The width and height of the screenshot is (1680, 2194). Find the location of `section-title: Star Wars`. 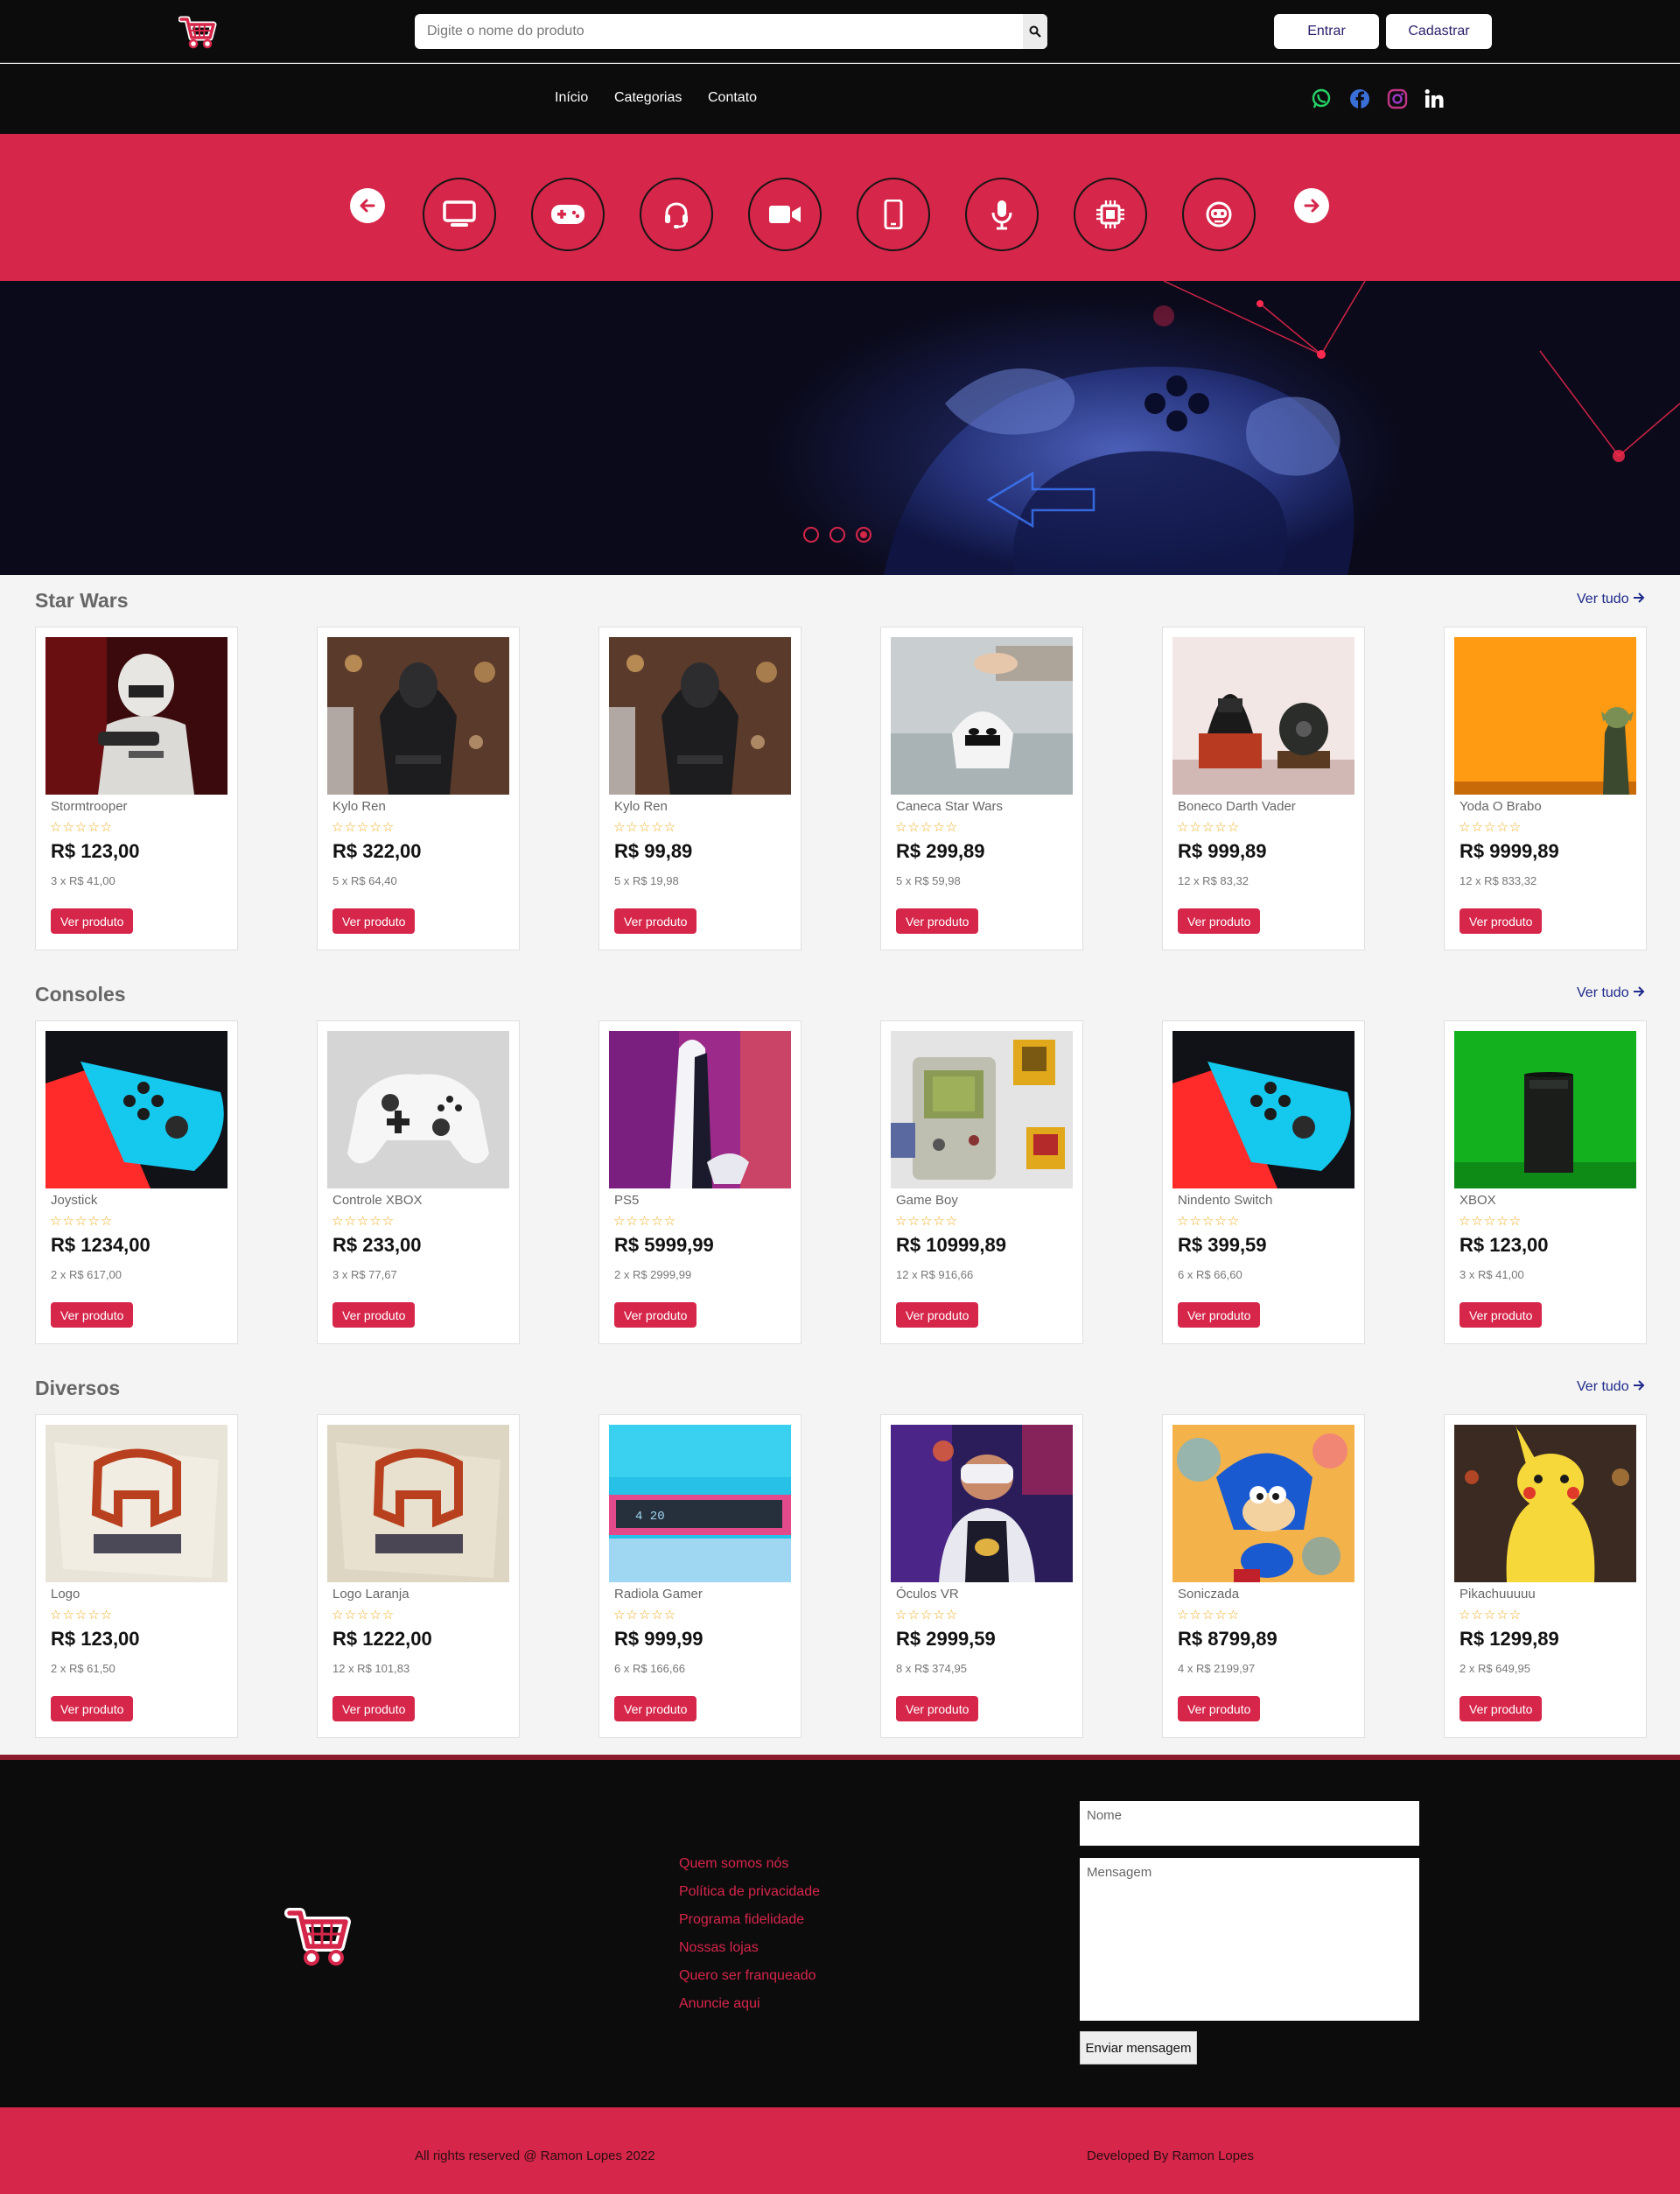

section-title: Star Wars is located at coordinates (82, 600).